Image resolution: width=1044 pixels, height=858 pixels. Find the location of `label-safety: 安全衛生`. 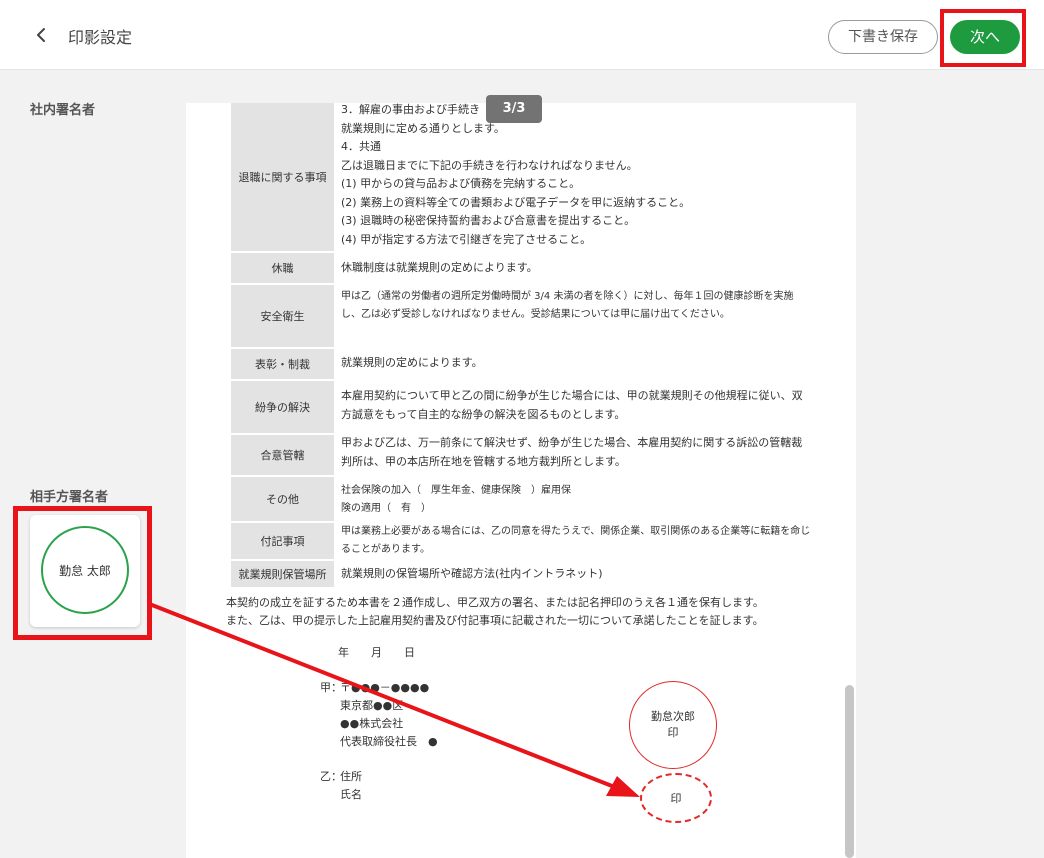

label-safety: 安全衛生 is located at coordinates (282, 316).